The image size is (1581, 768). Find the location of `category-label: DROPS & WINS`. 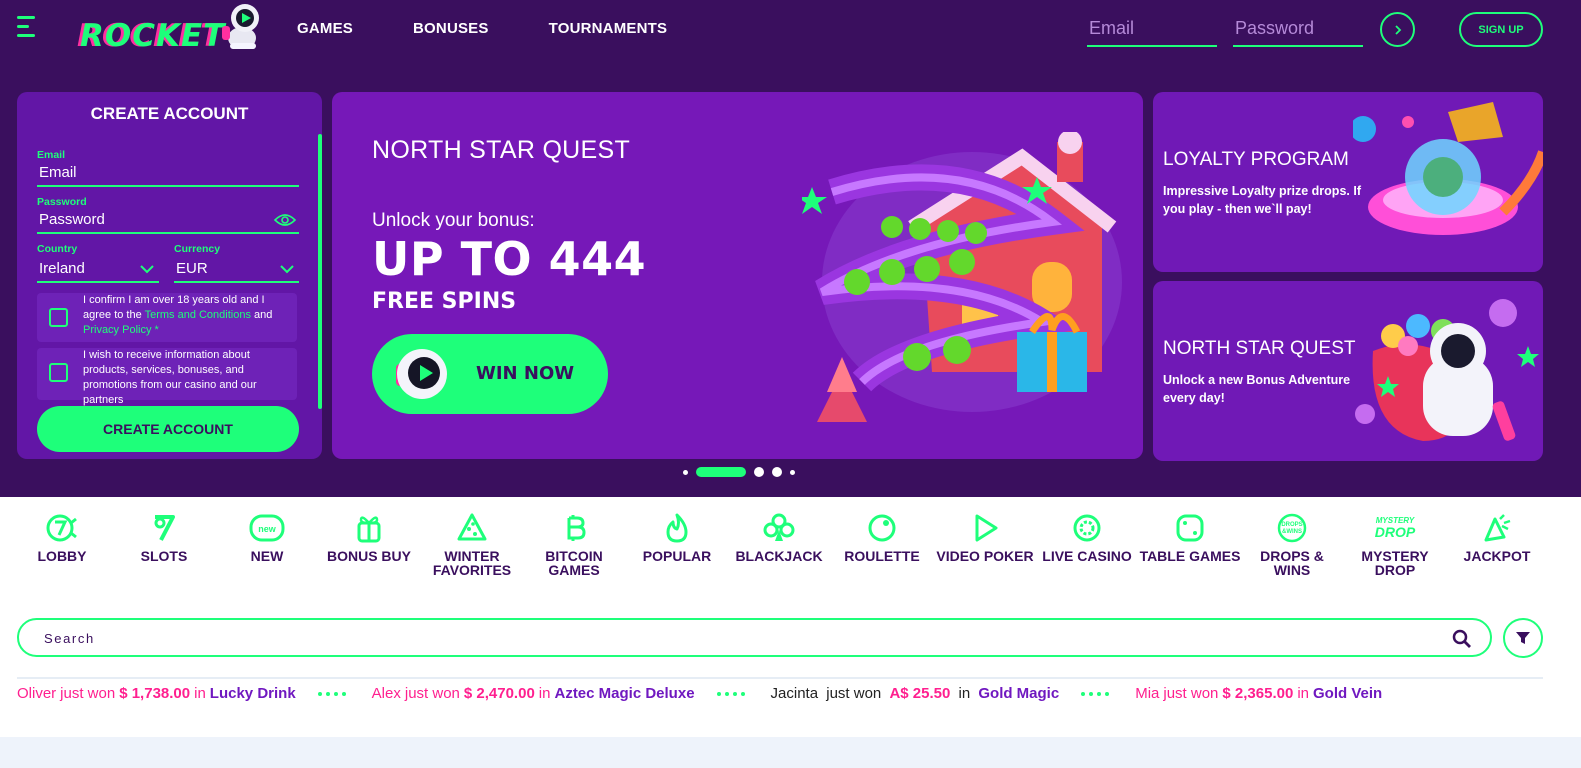

category-label: DROPS & WINS is located at coordinates (1292, 563).